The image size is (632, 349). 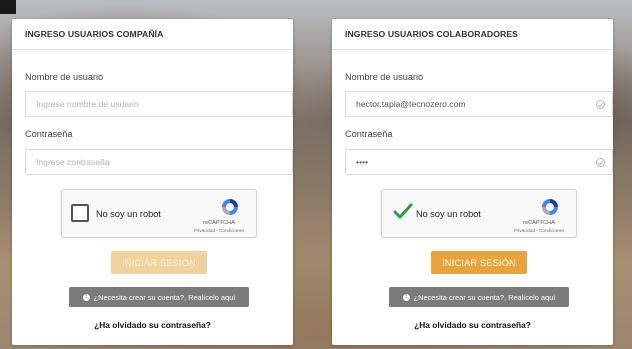 I want to click on collab-login-button: INICIAR SESIÓN, so click(x=479, y=262).